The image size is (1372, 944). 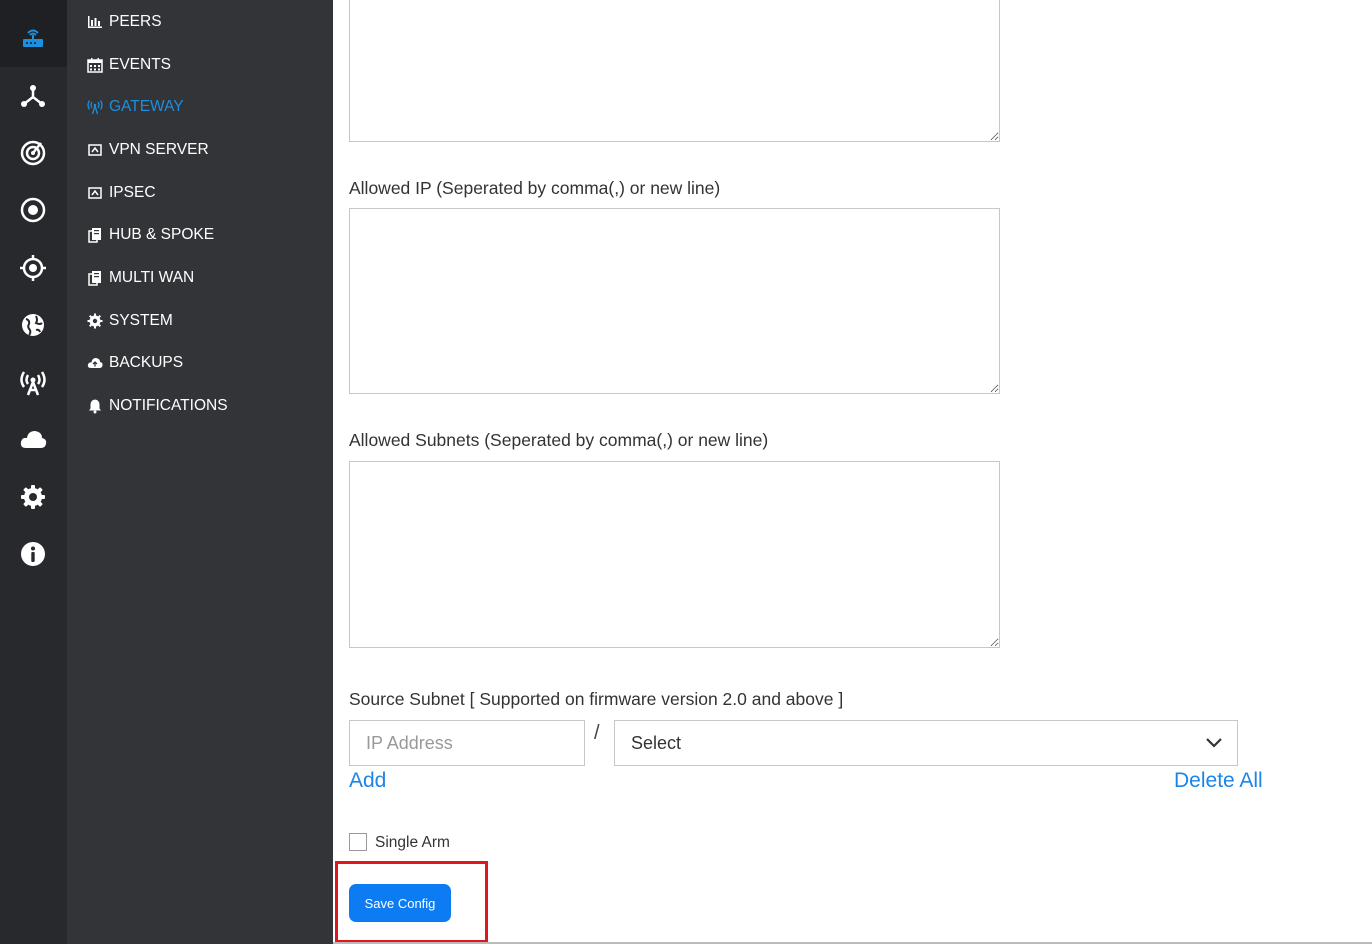 I want to click on menu-item-events: EVENTS, so click(x=129, y=65).